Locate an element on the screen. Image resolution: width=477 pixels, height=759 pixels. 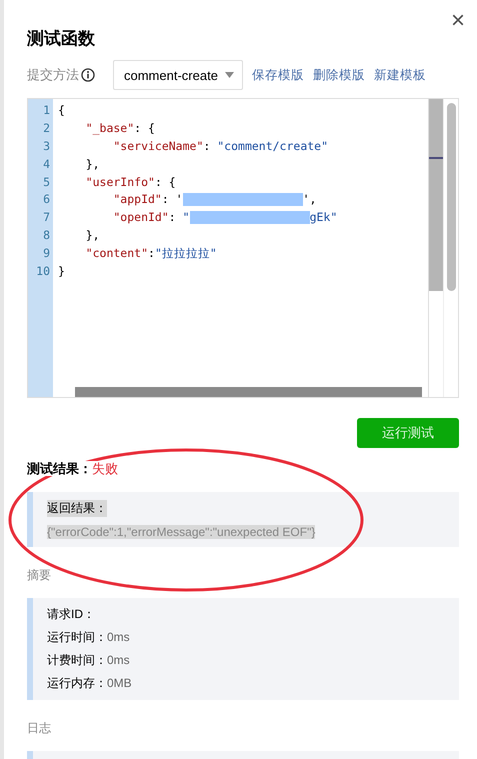
template-select: comment-create is located at coordinates (178, 75).